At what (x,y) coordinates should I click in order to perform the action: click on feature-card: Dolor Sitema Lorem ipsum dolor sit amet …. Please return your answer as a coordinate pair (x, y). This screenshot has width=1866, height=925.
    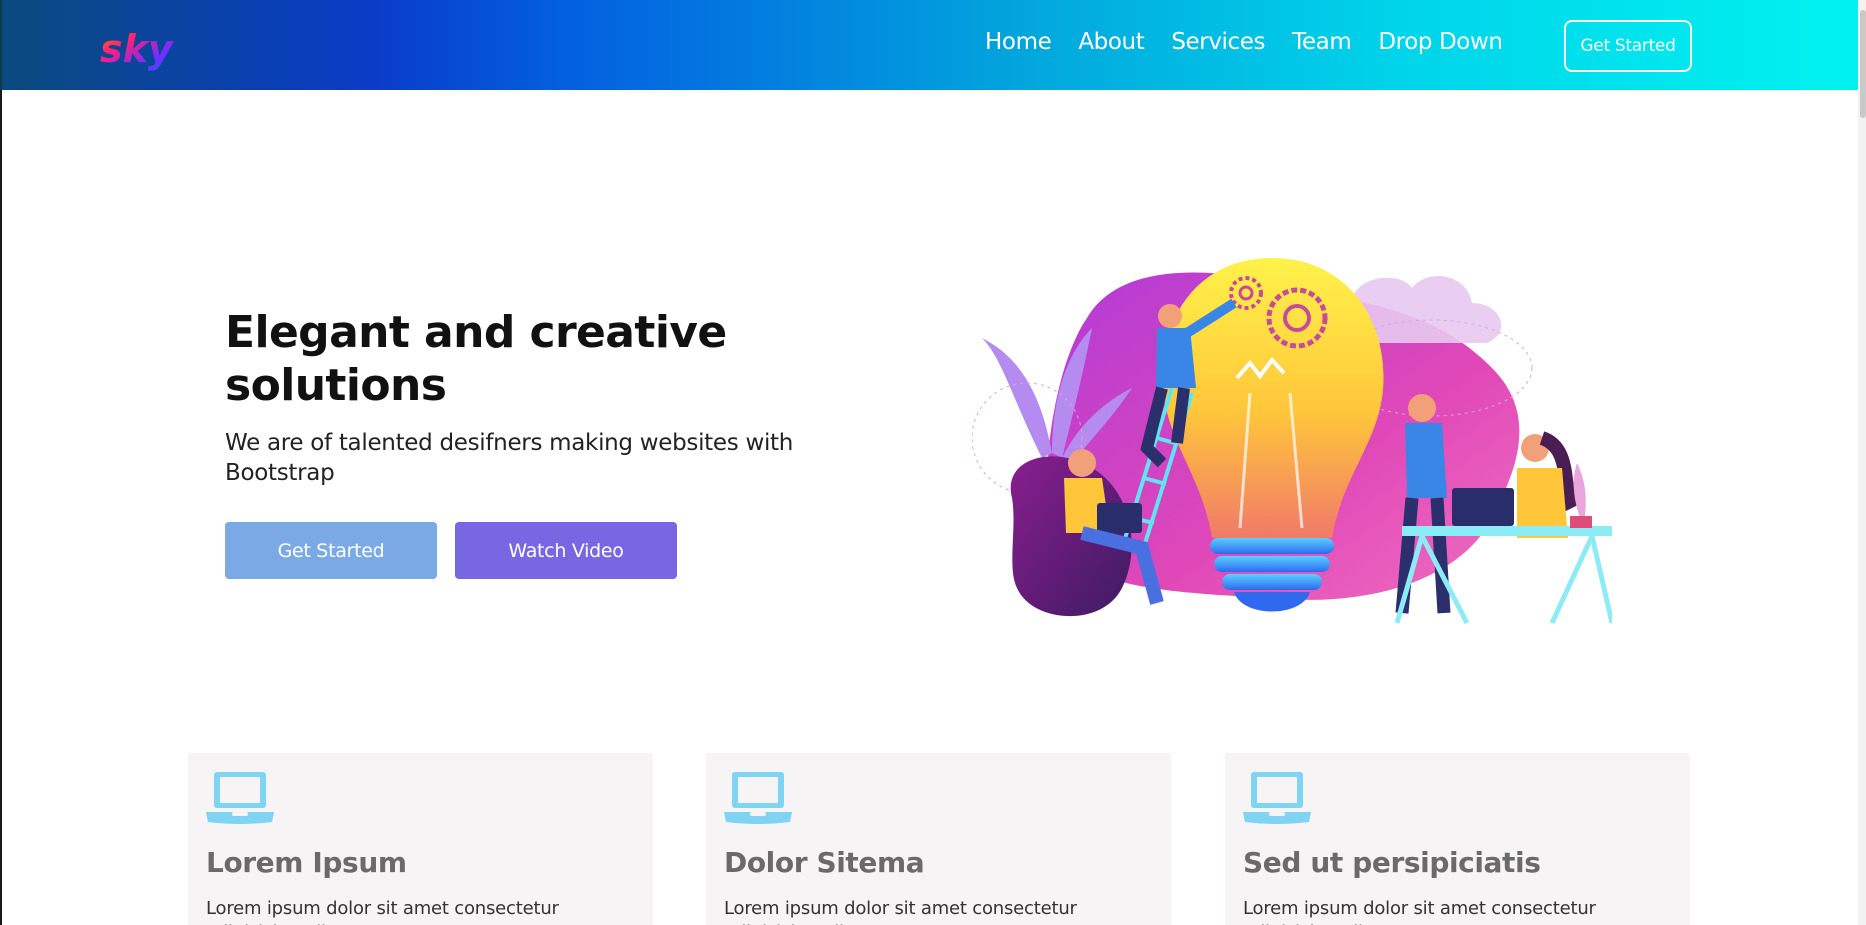
    Looking at the image, I should click on (938, 839).